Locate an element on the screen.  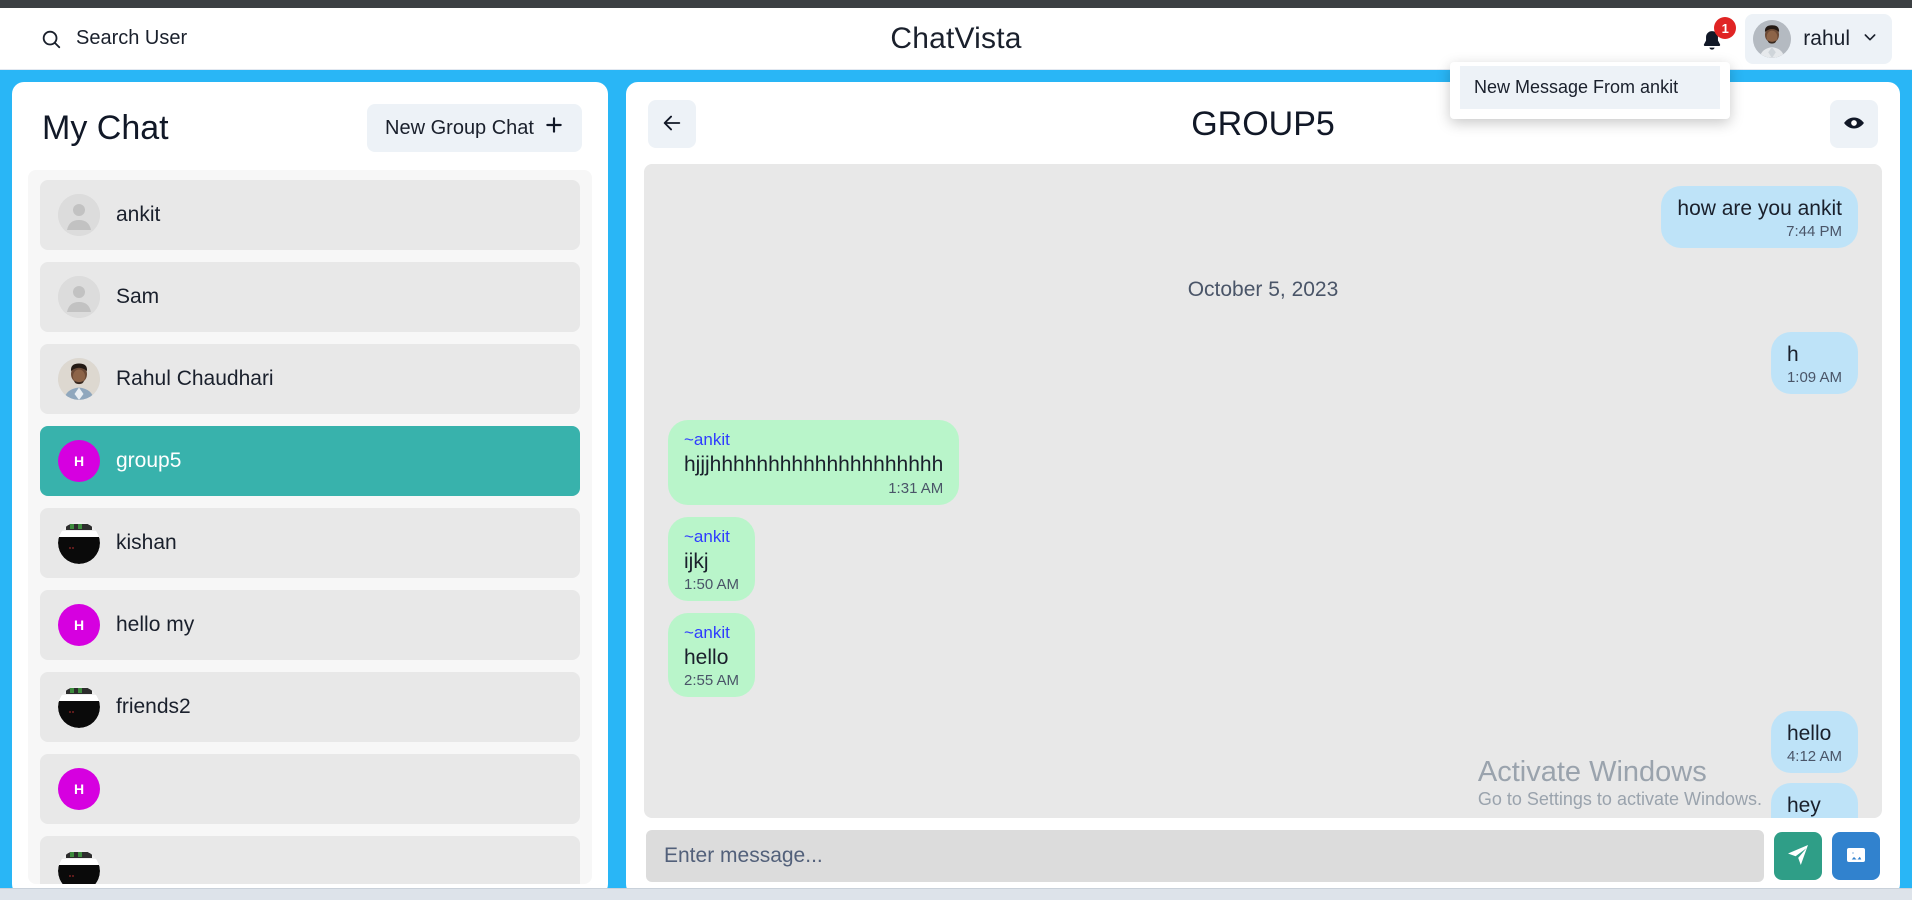
message-row: hey 4:12 AM is located at coordinates (1263, 800).